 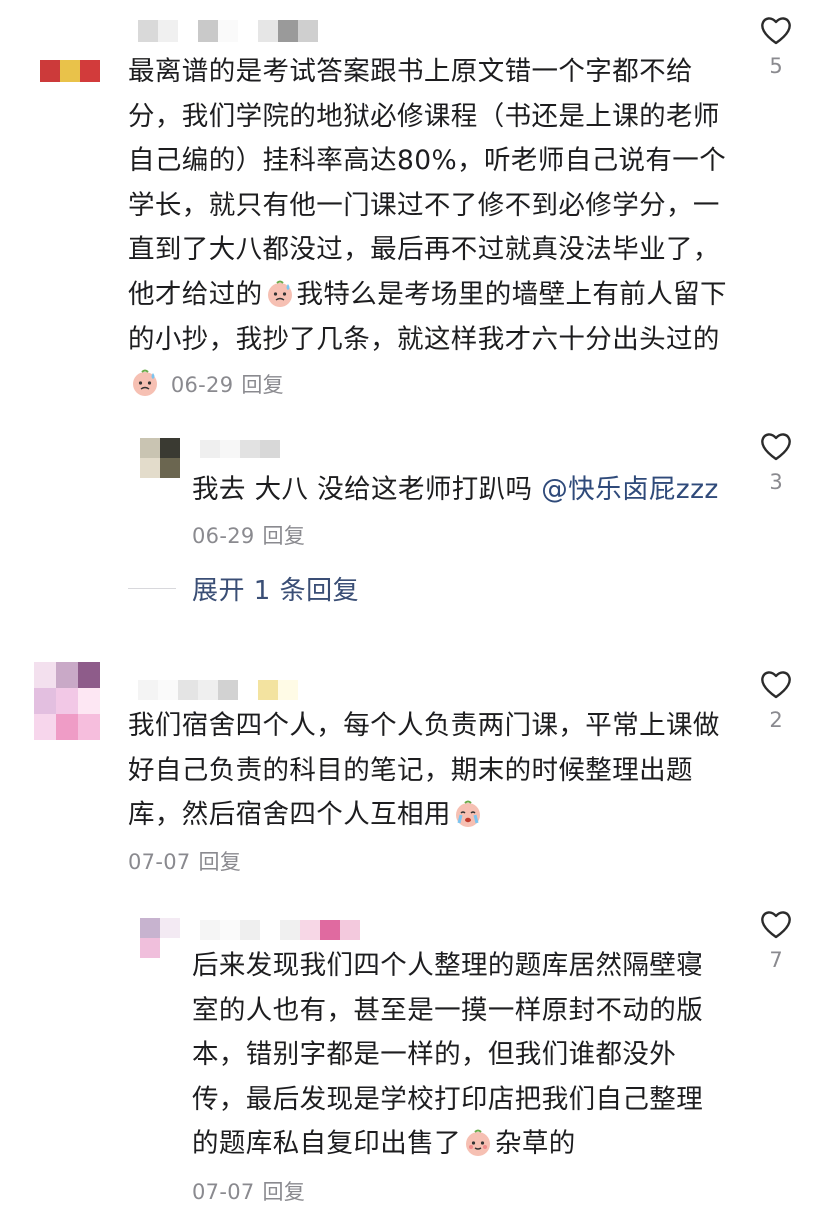 I want to click on reply-meta: 07-07 回复, so click(x=248, y=1191).